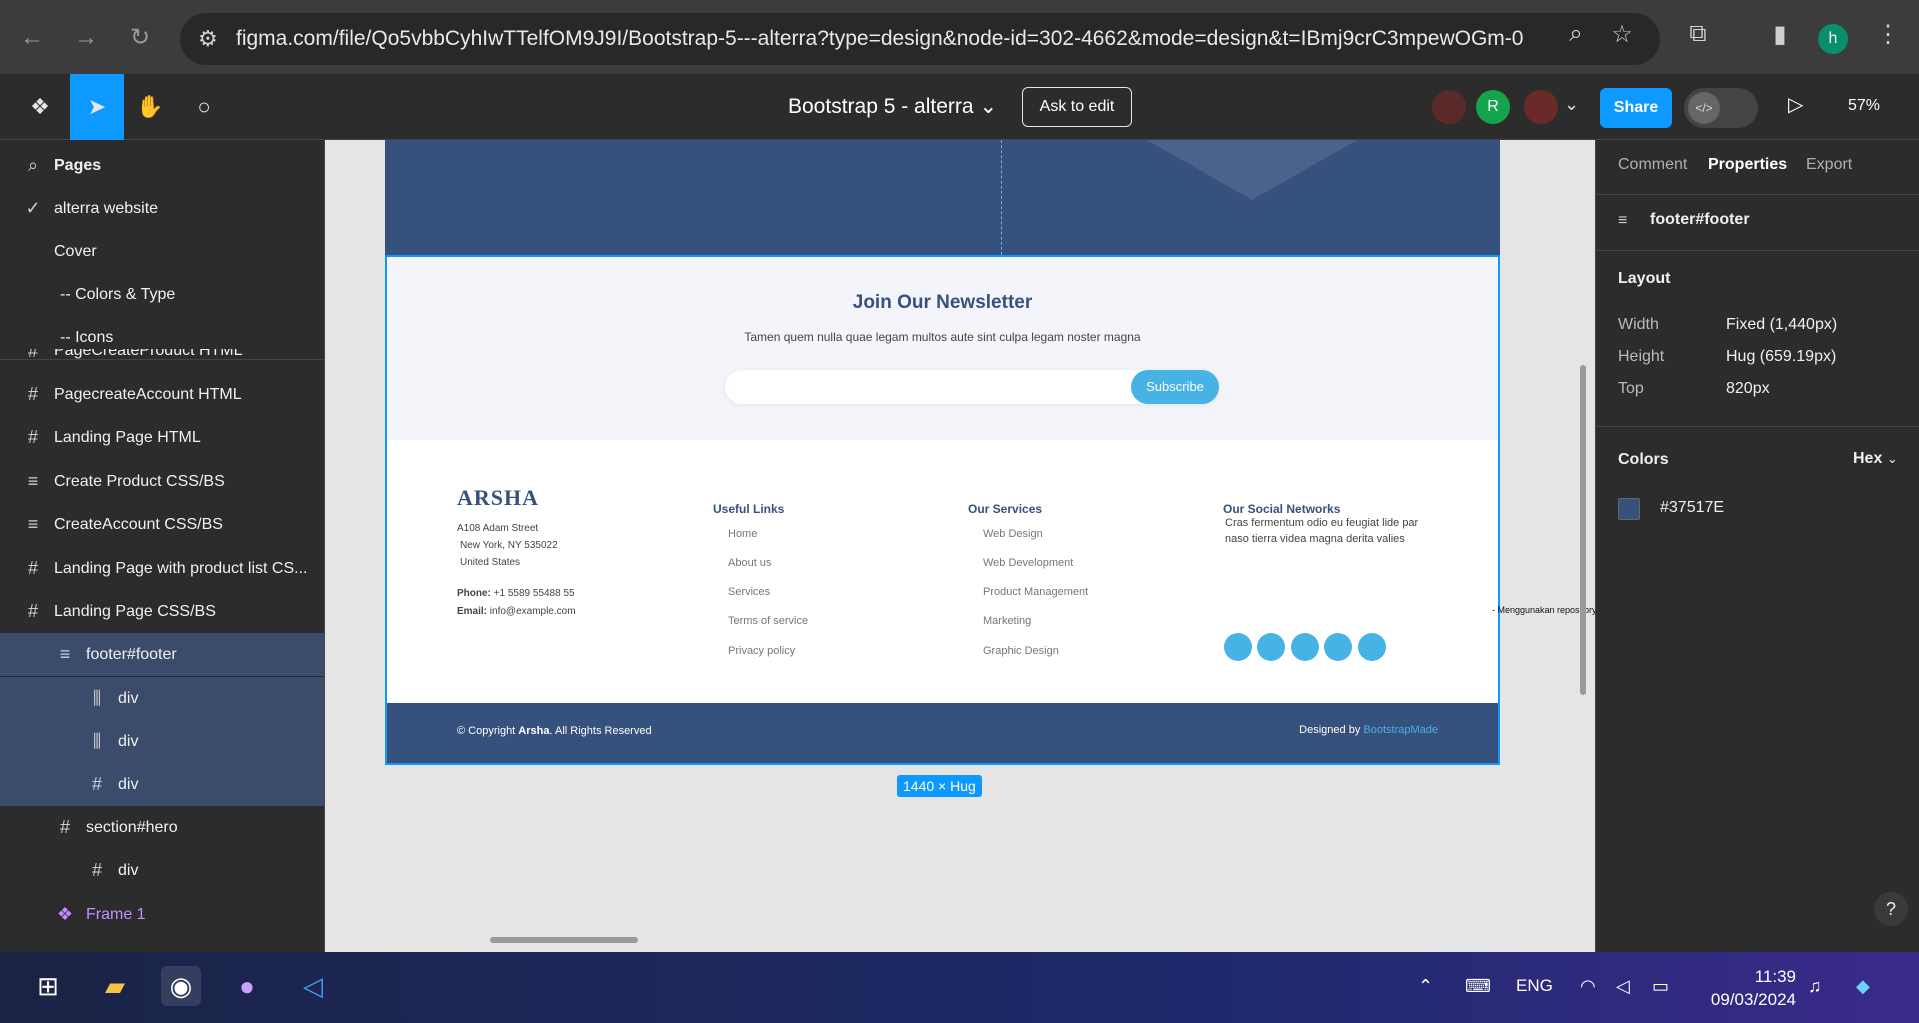 The width and height of the screenshot is (1919, 1023). I want to click on service-link-web-design: Web Design, so click(1013, 534).